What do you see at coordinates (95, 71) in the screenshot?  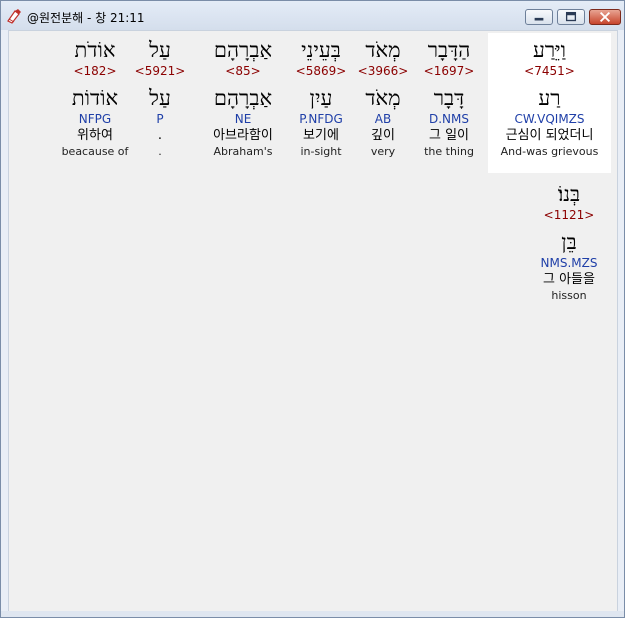 I see `strong-number: <182>` at bounding box center [95, 71].